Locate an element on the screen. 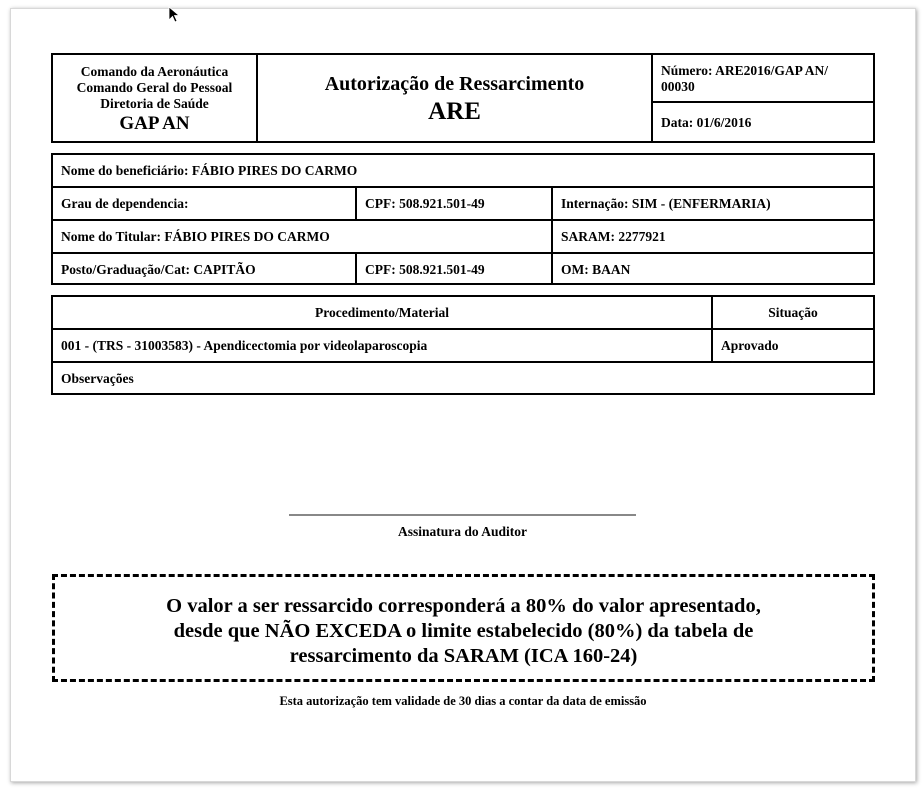  issue-date: Data: 01/6/2016 is located at coordinates (706, 122).